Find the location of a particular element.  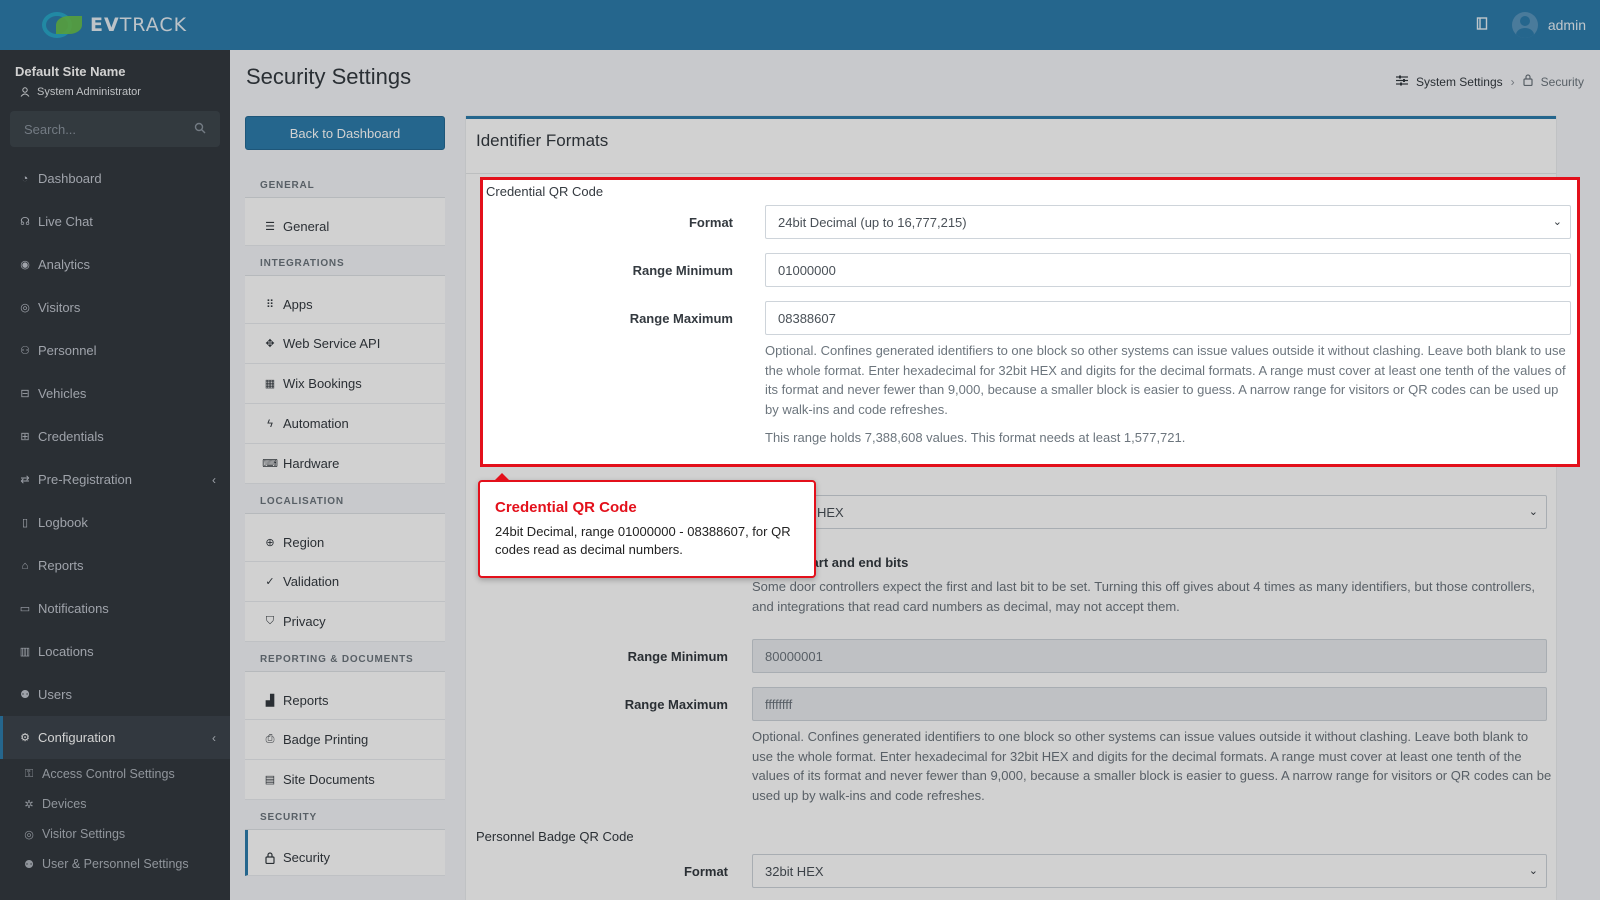

credential-range-max-value: 08388607 is located at coordinates (807, 318).